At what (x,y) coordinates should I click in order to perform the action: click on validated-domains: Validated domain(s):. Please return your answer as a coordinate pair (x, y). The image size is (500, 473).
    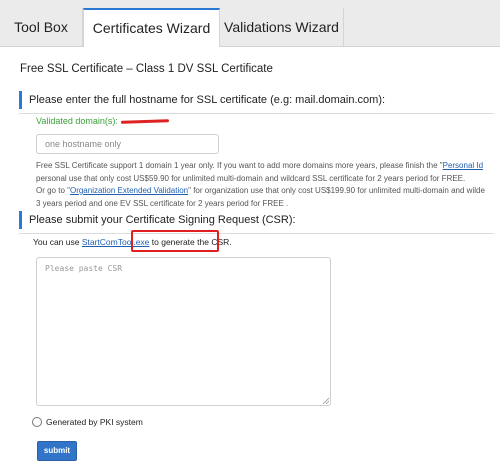
    Looking at the image, I should click on (102, 121).